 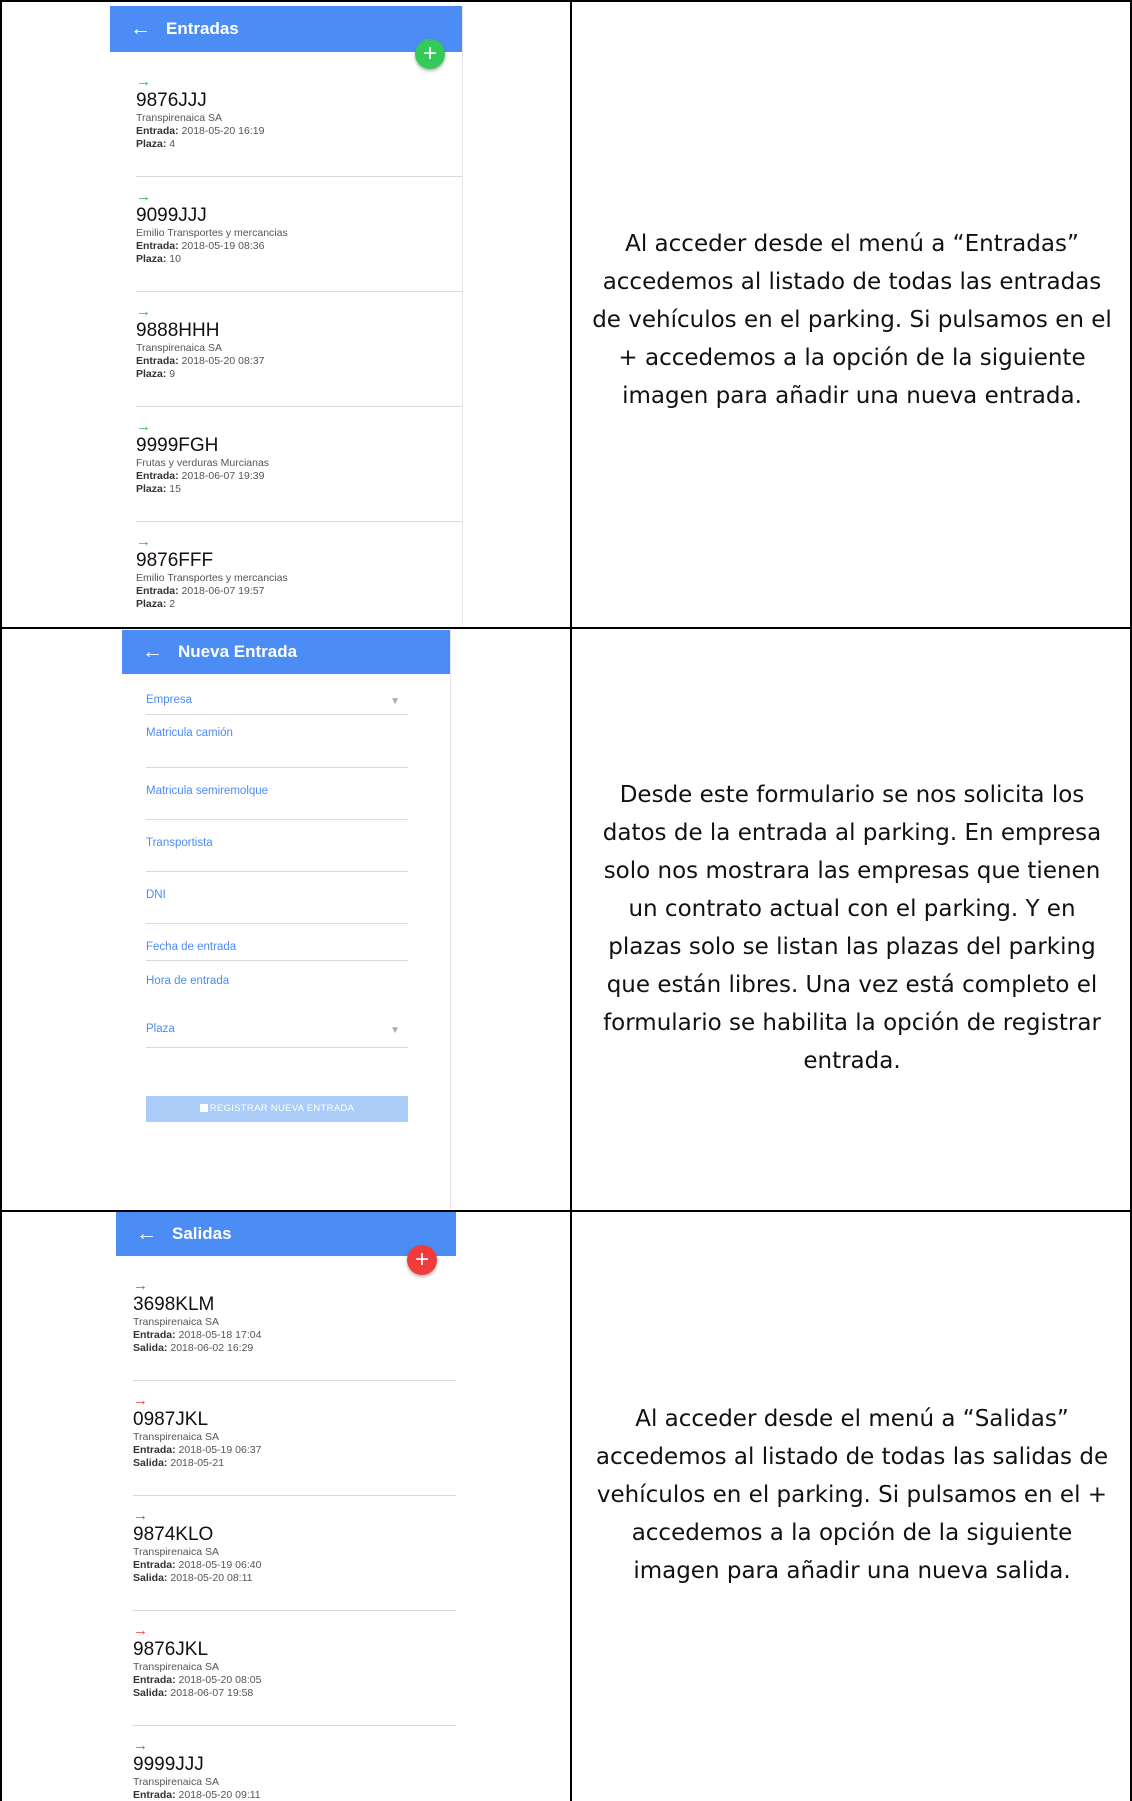 I want to click on detail-value: 2018-06-07 19:57, so click(x=223, y=591).